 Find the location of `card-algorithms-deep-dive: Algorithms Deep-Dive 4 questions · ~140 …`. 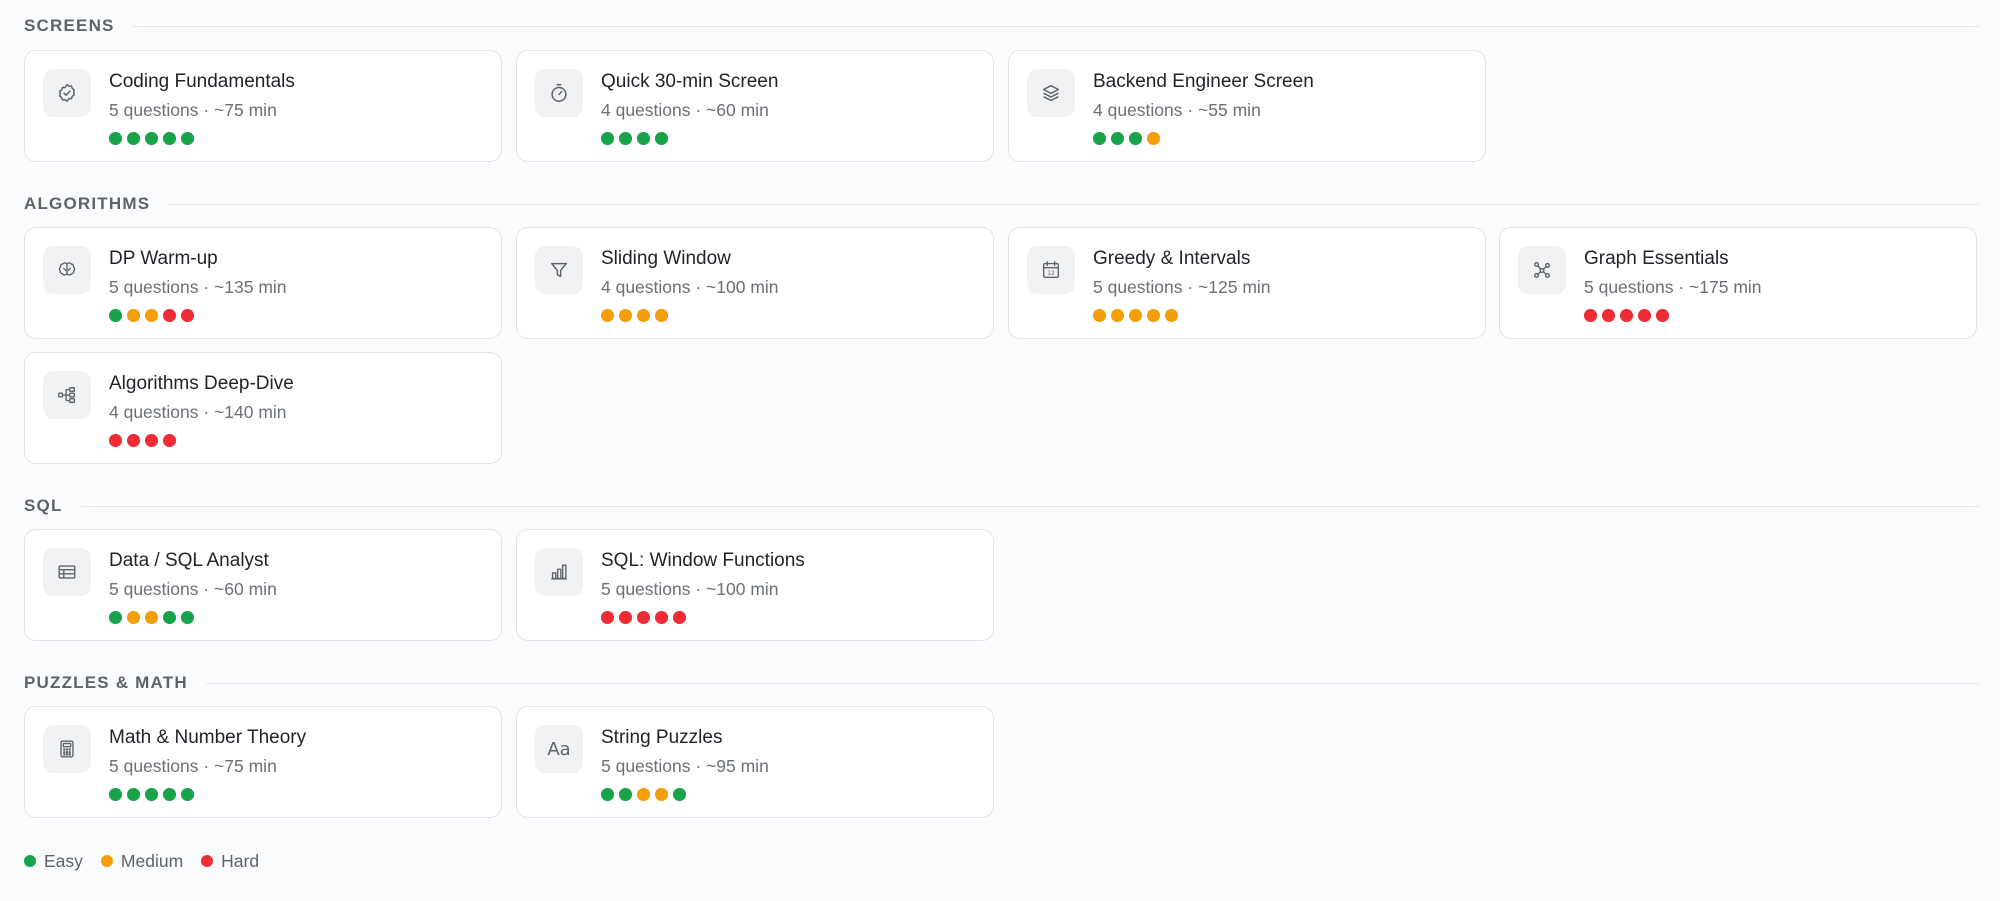

card-algorithms-deep-dive: Algorithms Deep-Dive 4 questions · ~140 … is located at coordinates (263, 408).